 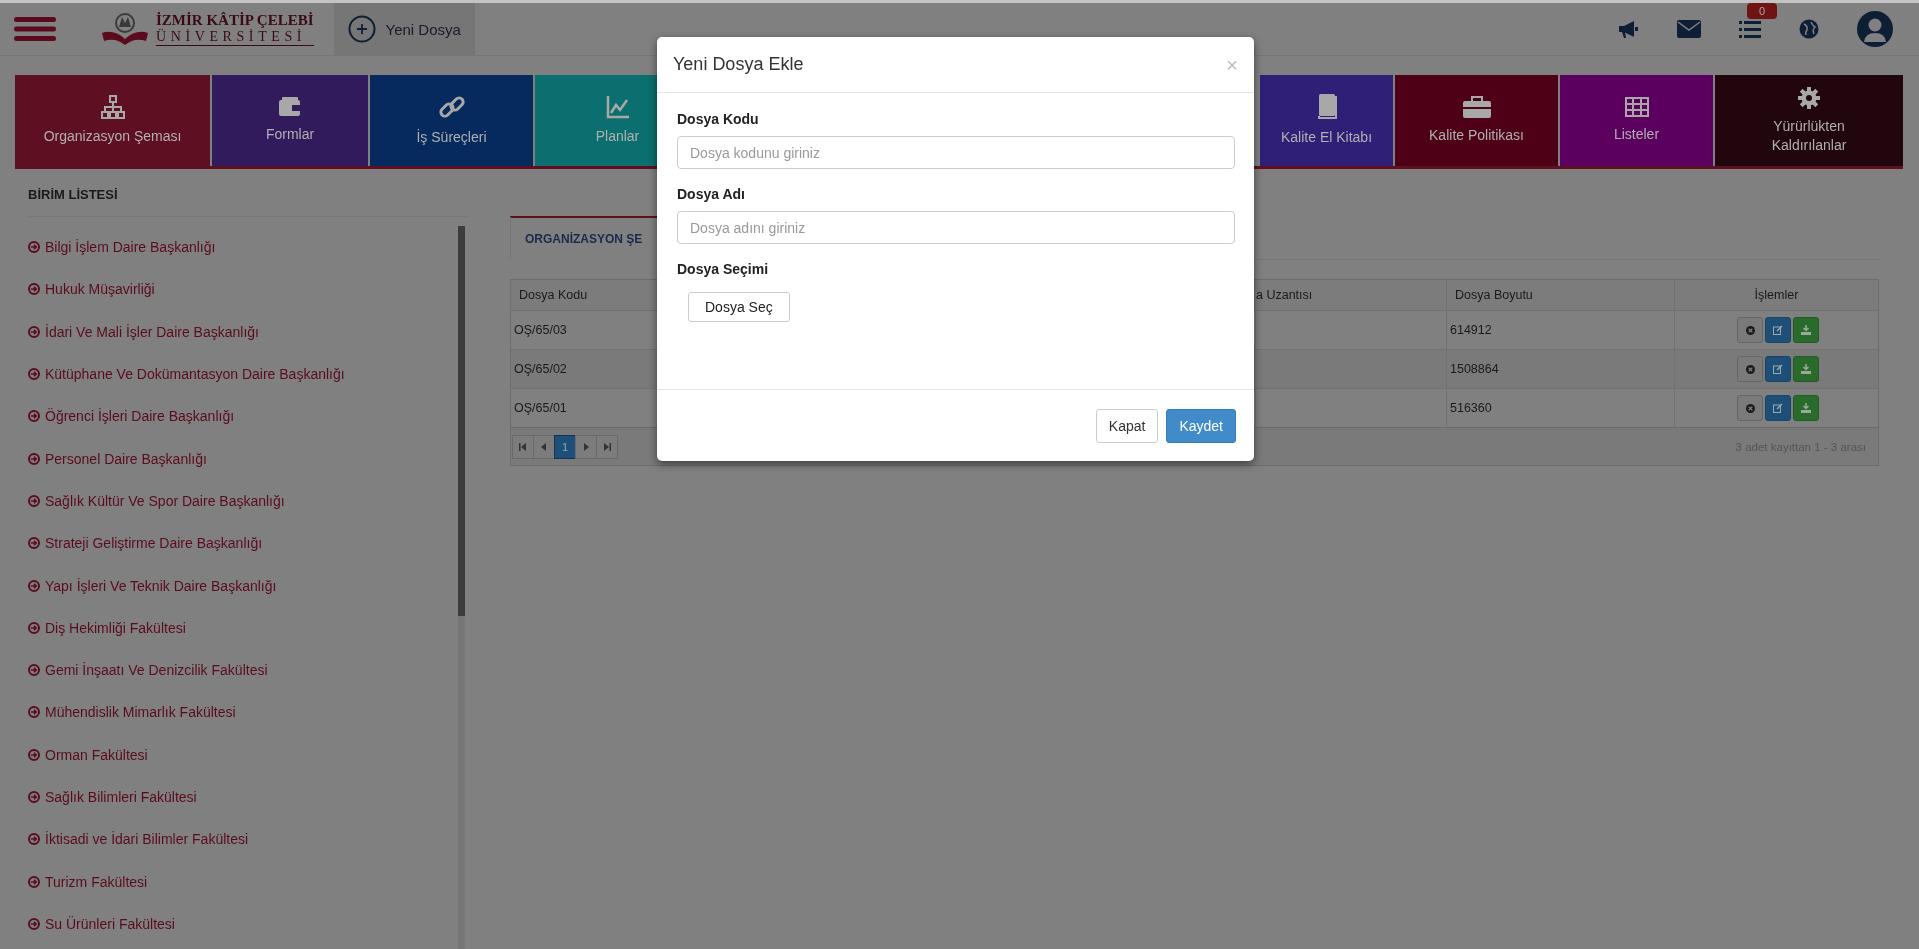 What do you see at coordinates (35, 29) in the screenshot?
I see `menu-icon` at bounding box center [35, 29].